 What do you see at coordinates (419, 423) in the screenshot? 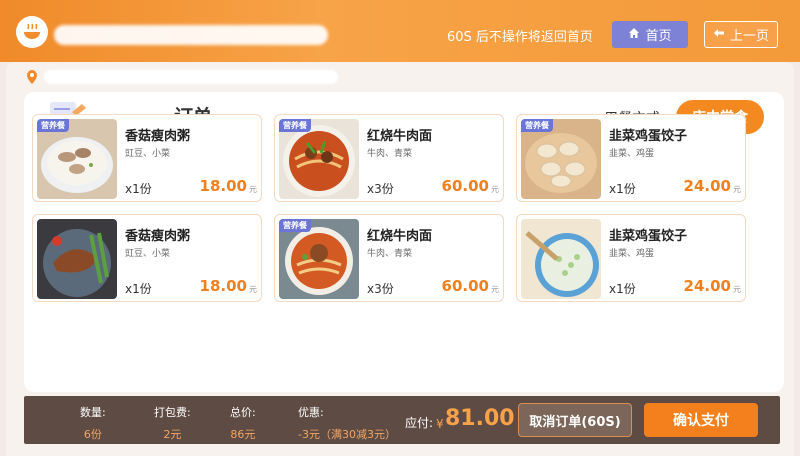
I see `amount-due-label: 应付:` at bounding box center [419, 423].